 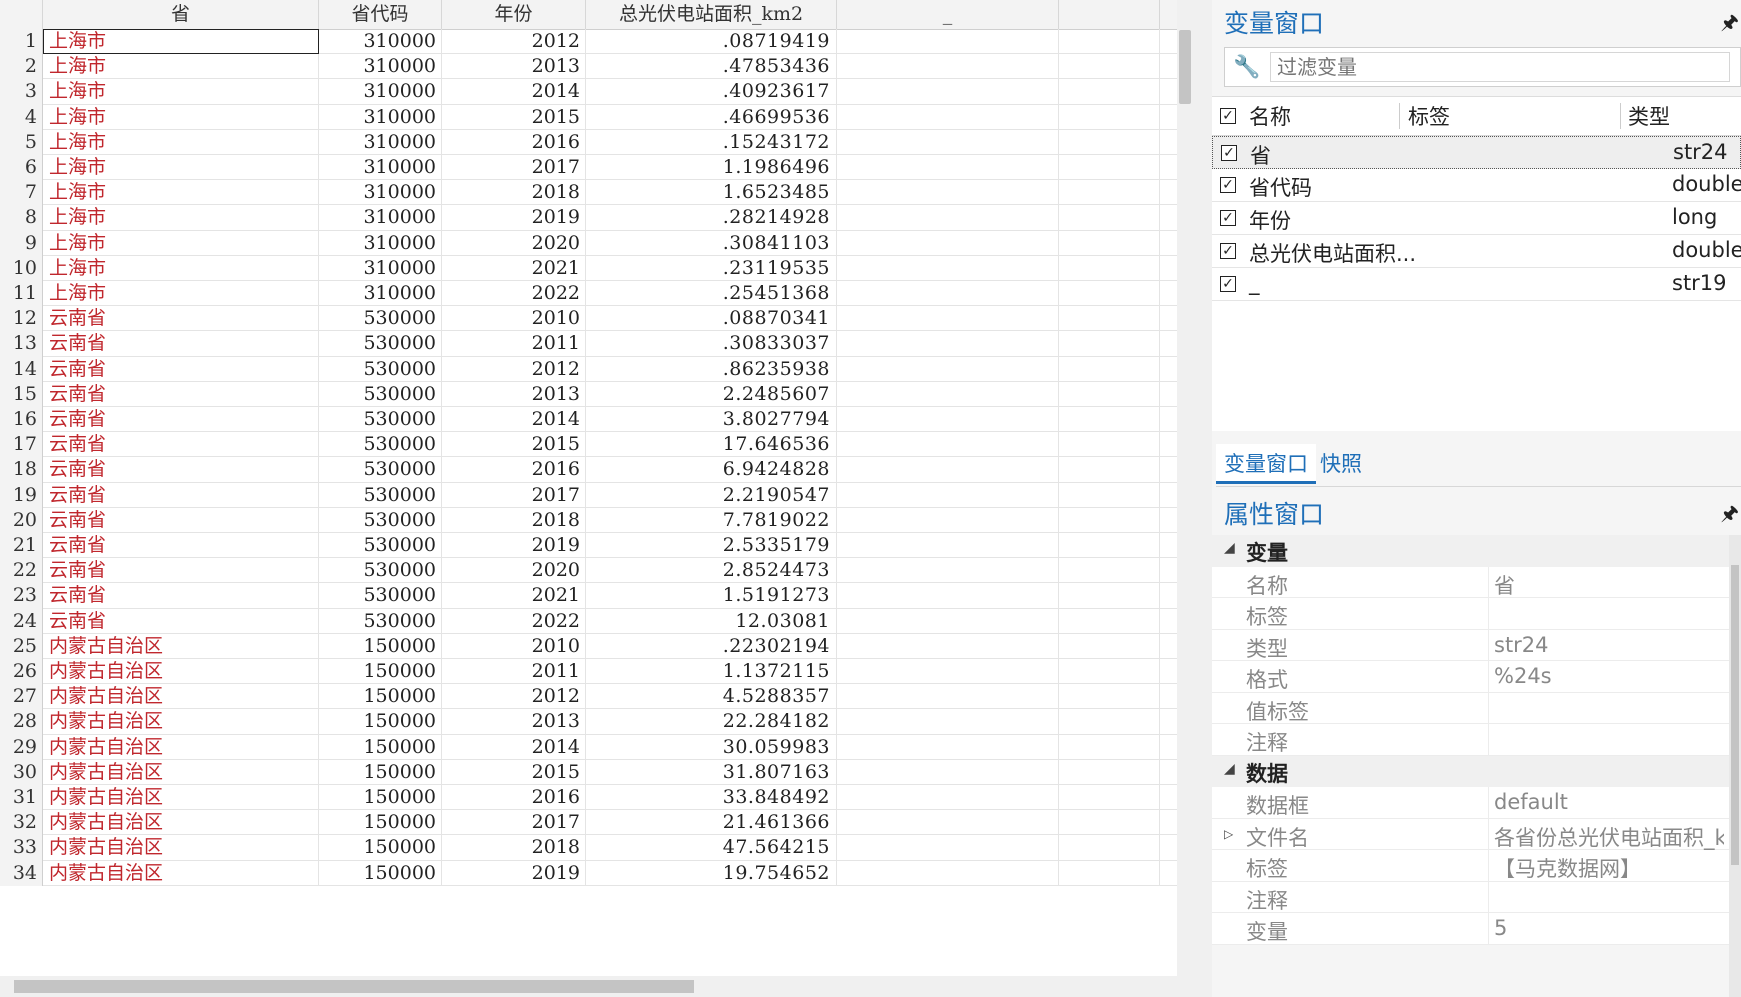 I want to click on property-value: %24s, so click(x=1609, y=676).